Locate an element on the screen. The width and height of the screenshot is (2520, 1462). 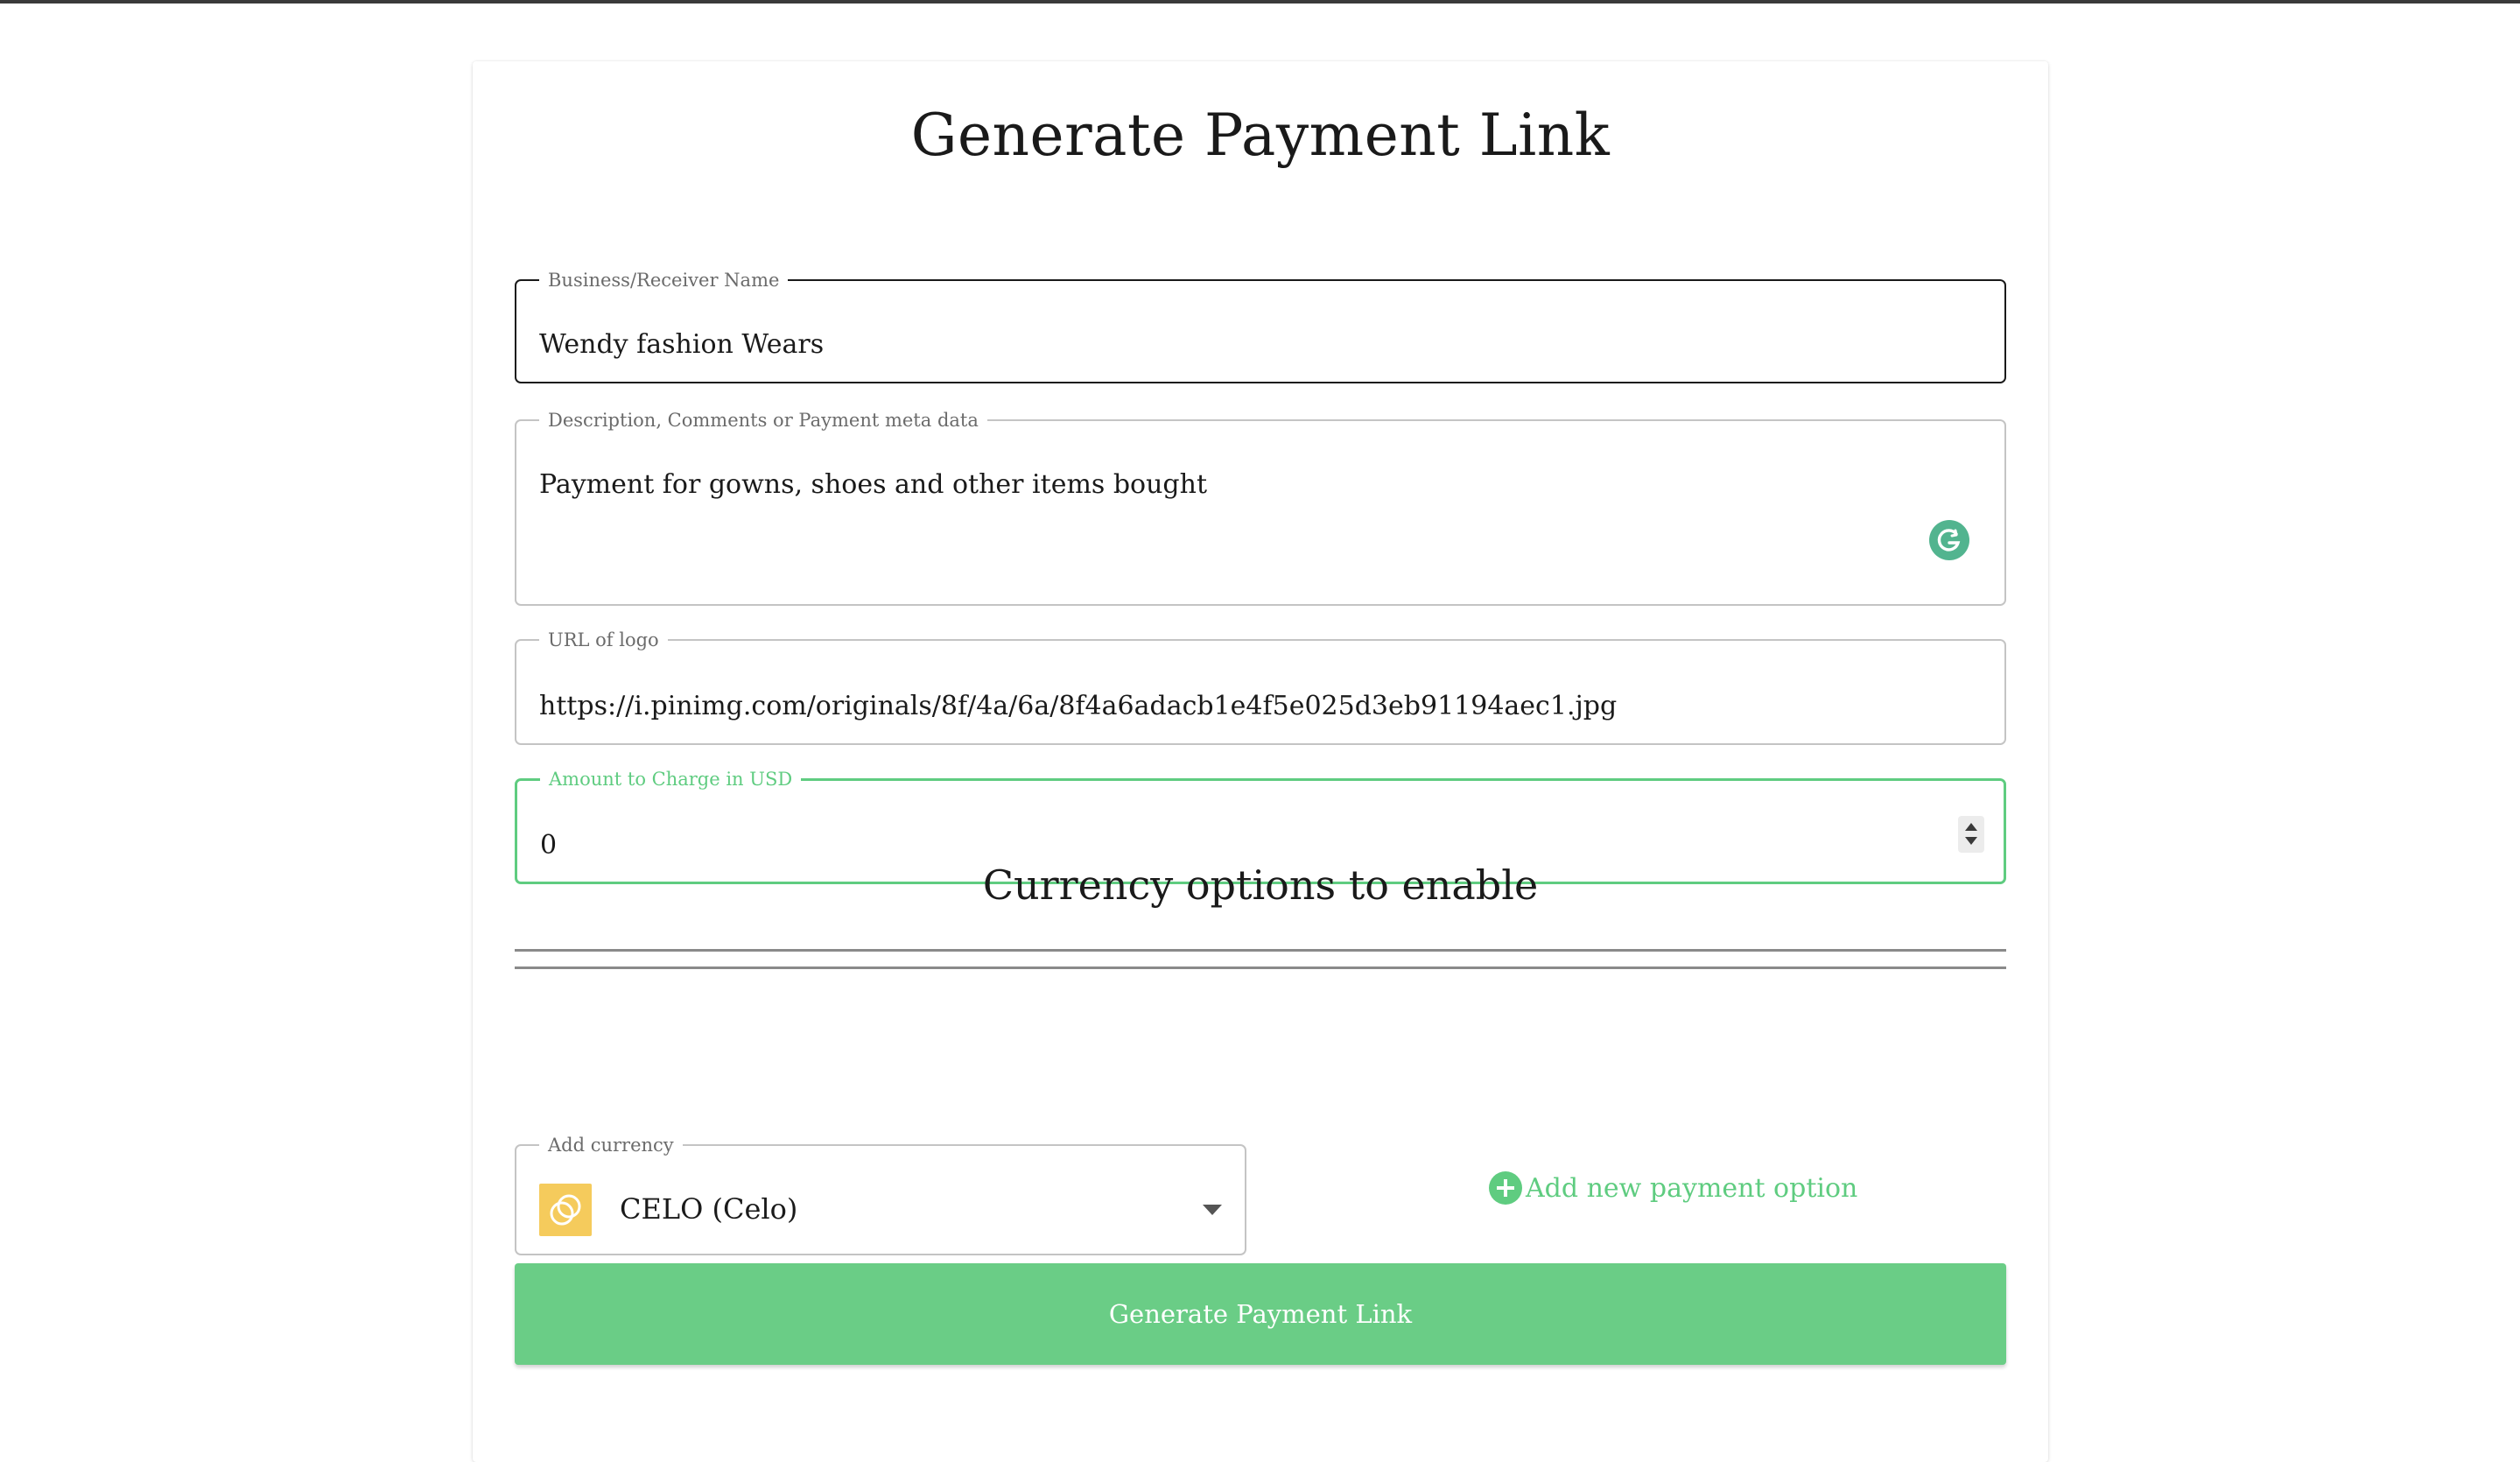
logo-url-label: URL of logo is located at coordinates (603, 639).